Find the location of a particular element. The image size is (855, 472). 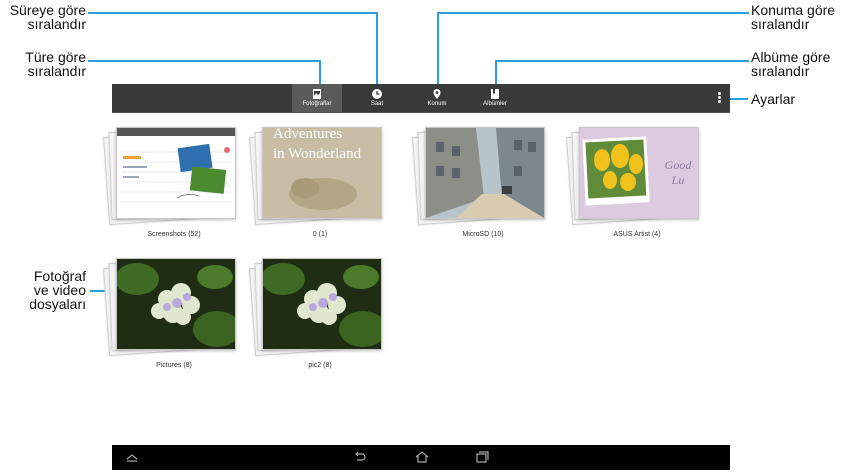

location-pin-icon is located at coordinates (437, 94).